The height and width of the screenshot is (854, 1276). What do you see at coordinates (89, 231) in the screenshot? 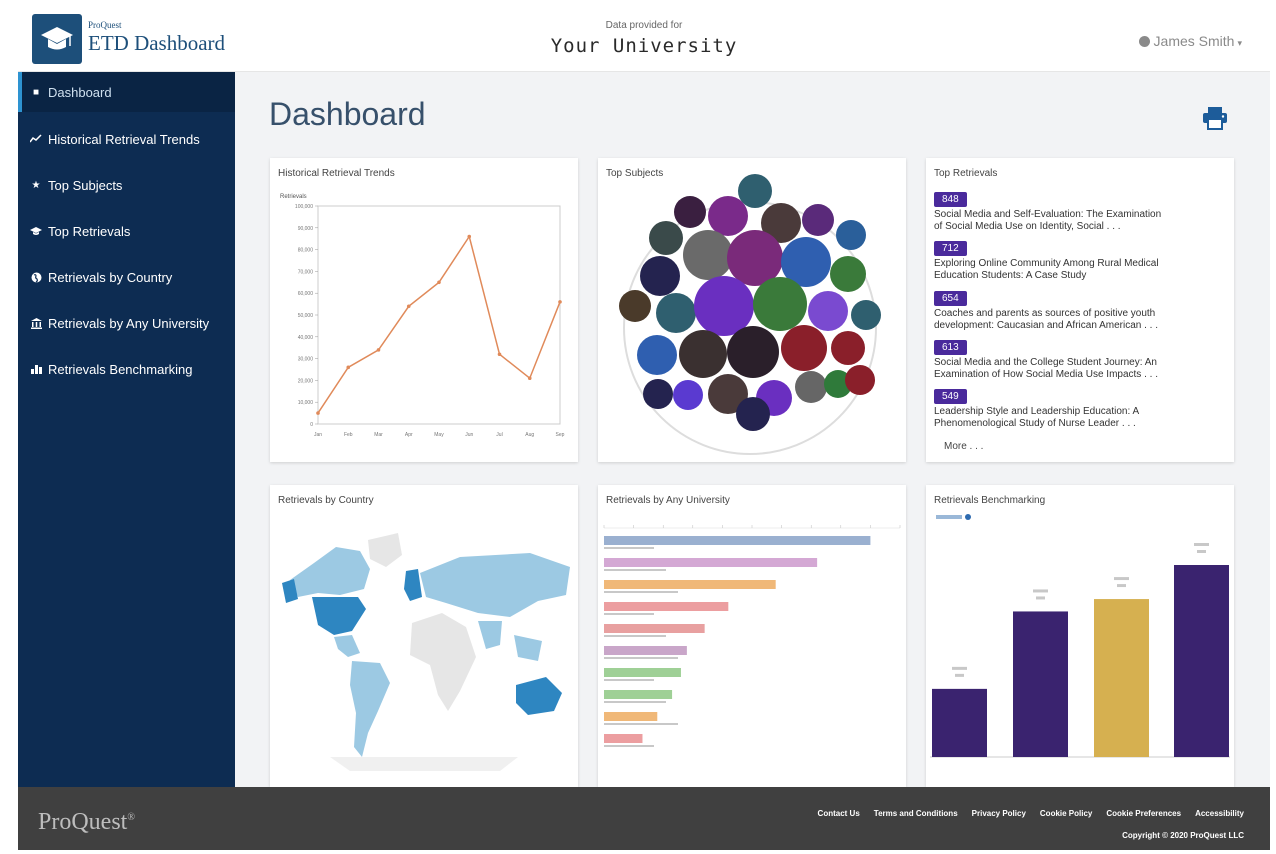
I see `sidebar-item-label: Top Retrievals` at bounding box center [89, 231].